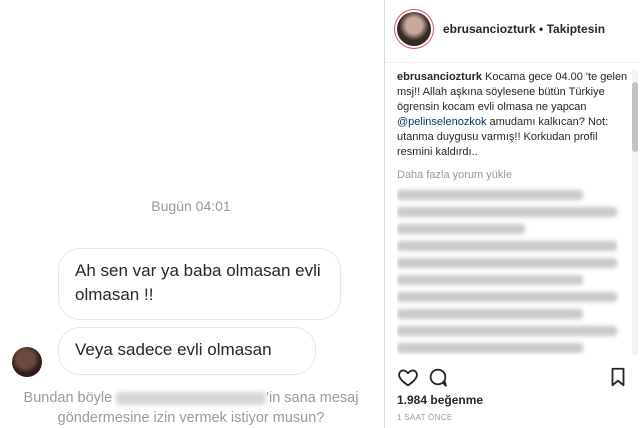 The height and width of the screenshot is (428, 640). What do you see at coordinates (191, 398) in the screenshot?
I see `blurred-username` at bounding box center [191, 398].